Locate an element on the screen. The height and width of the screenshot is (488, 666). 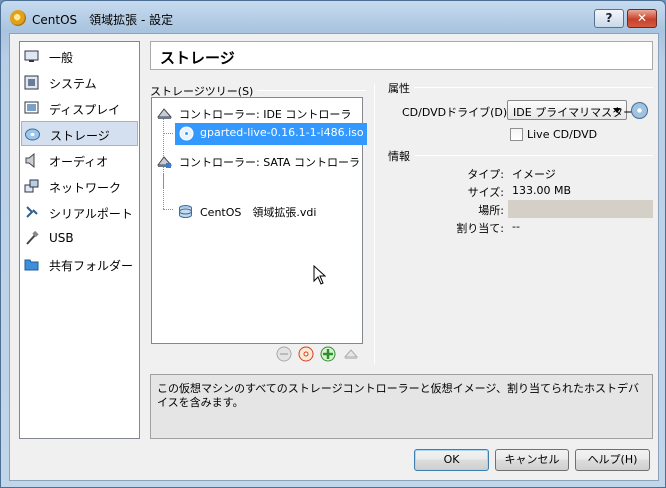
usb-icon is located at coordinates (32, 238).